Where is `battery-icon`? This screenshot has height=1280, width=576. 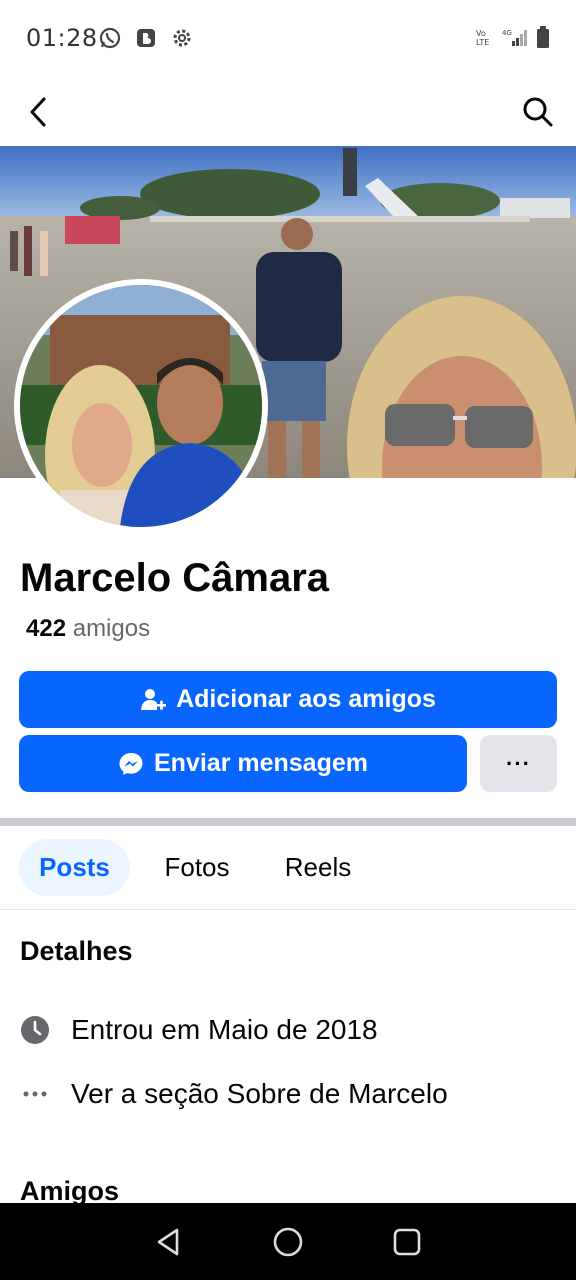
battery-icon is located at coordinates (543, 37).